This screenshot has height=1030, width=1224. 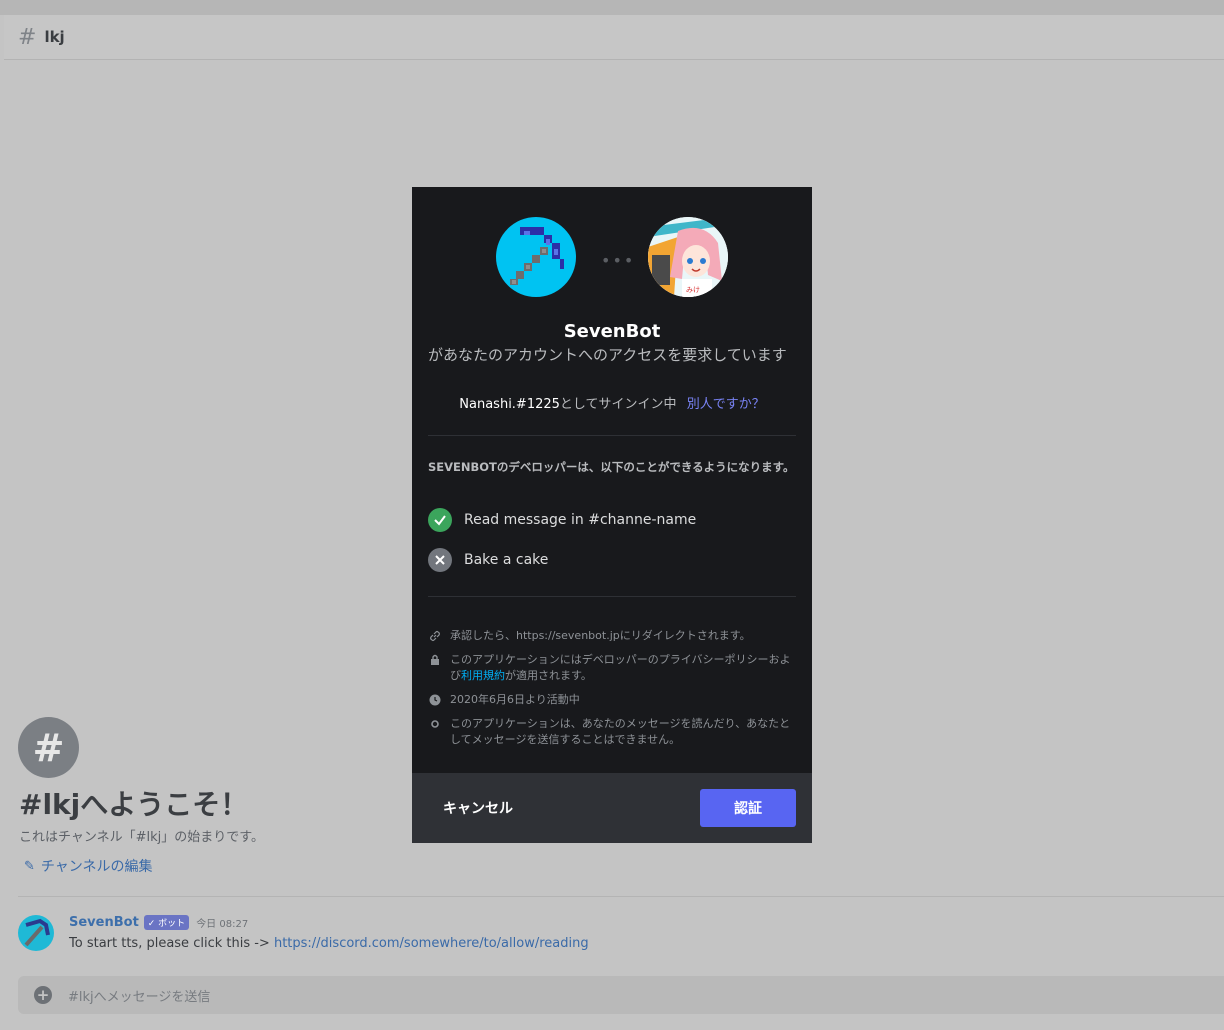 I want to click on bot-badge: ✓ ボット, so click(x=166, y=922).